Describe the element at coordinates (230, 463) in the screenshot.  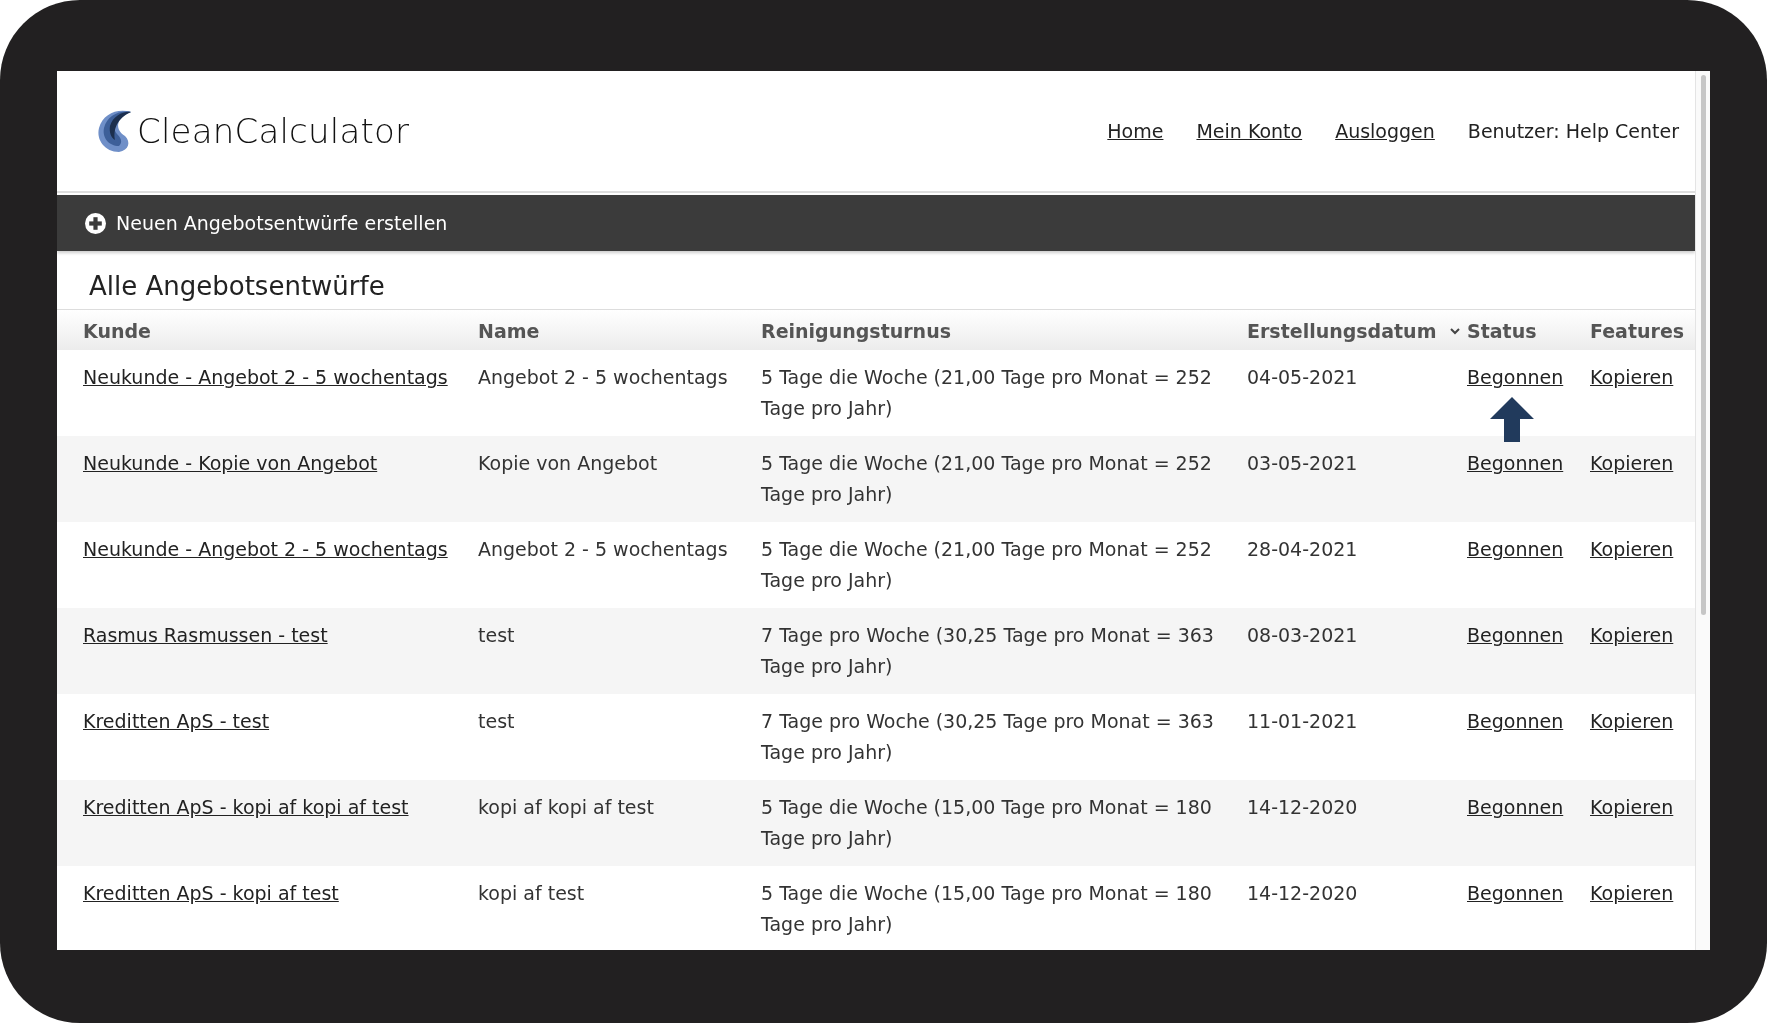
I see `customer-link: Neukunde - Kopie von Angebot` at that location.